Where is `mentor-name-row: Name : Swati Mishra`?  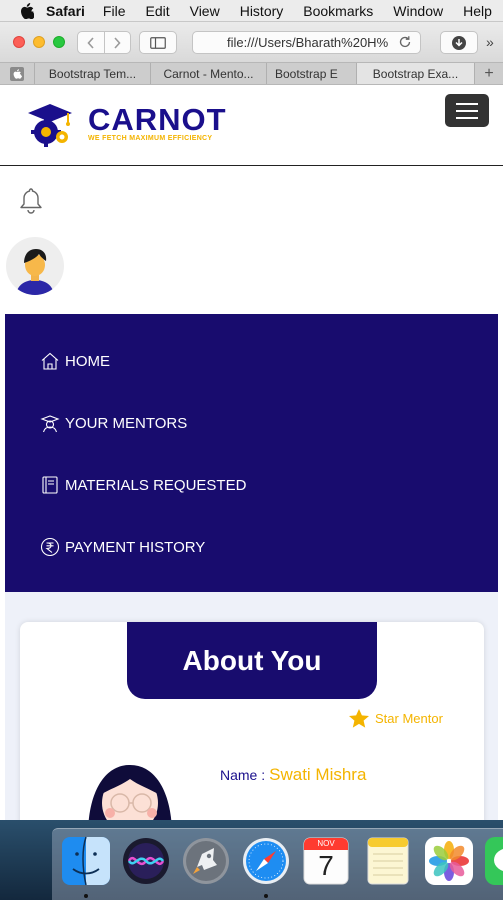 mentor-name-row: Name : Swati Mishra is located at coordinates (293, 775).